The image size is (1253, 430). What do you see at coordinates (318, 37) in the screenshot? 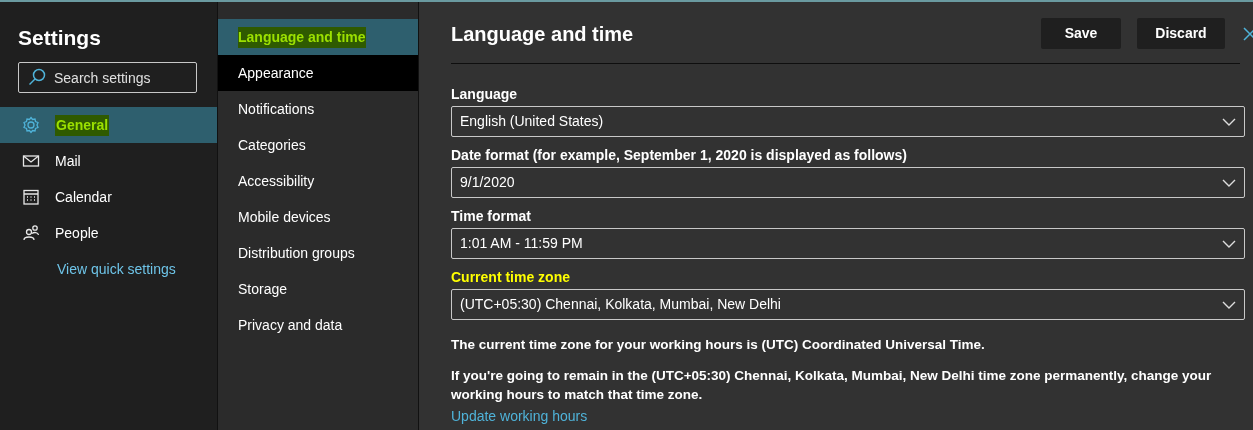
I see `subnav-item: Language and time` at bounding box center [318, 37].